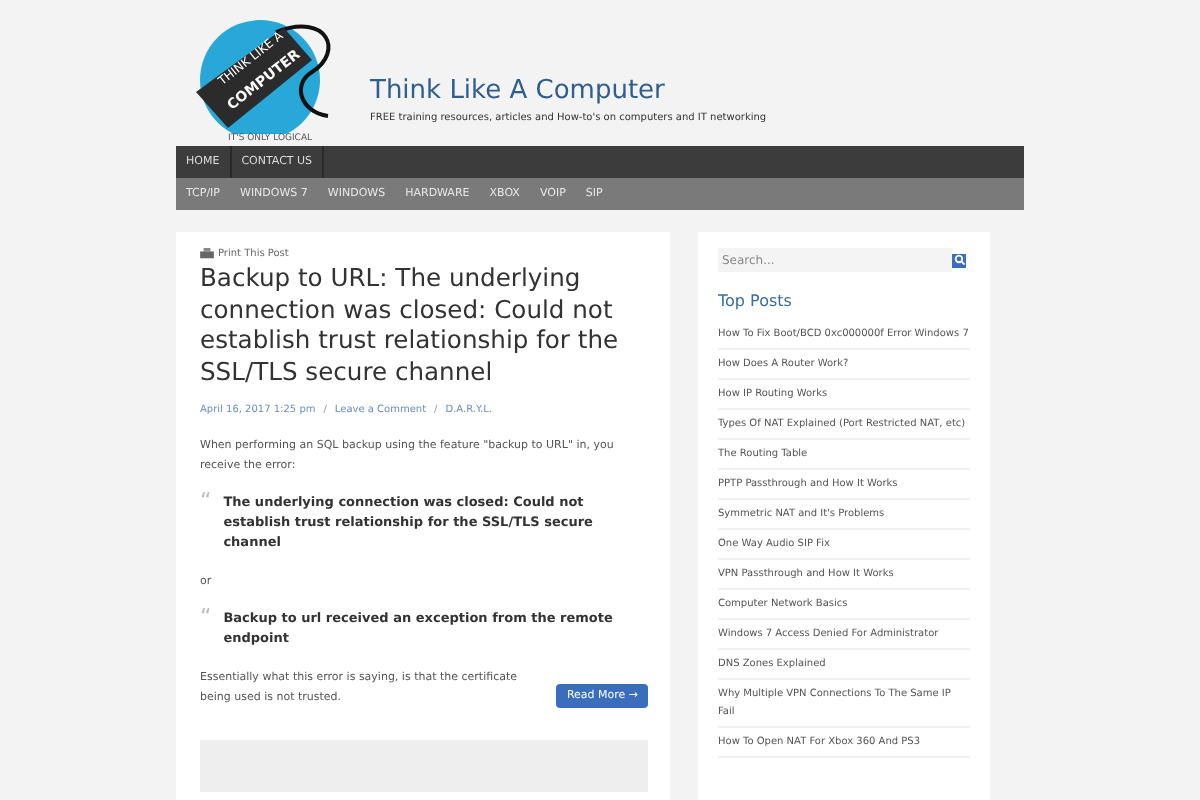 This screenshot has width=1200, height=800. Describe the element at coordinates (959, 260) in the screenshot. I see `search-icon` at that location.